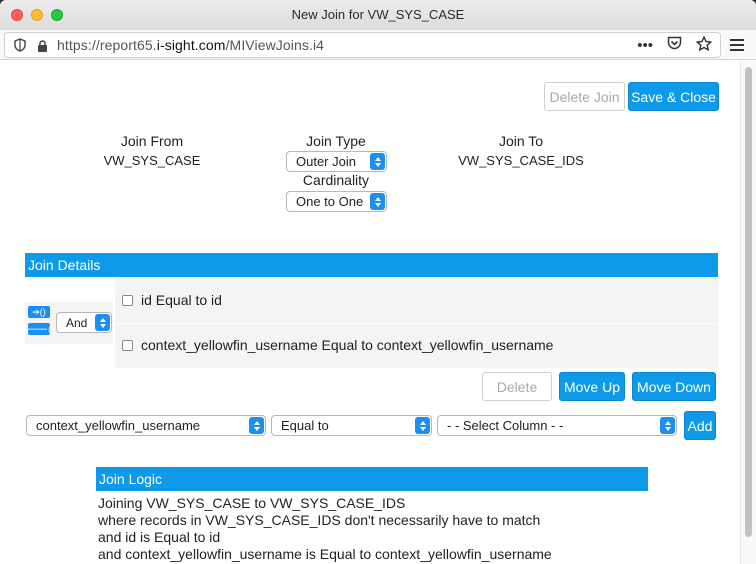 The image size is (756, 564). I want to click on join-type-label: Join Type, so click(336, 141).